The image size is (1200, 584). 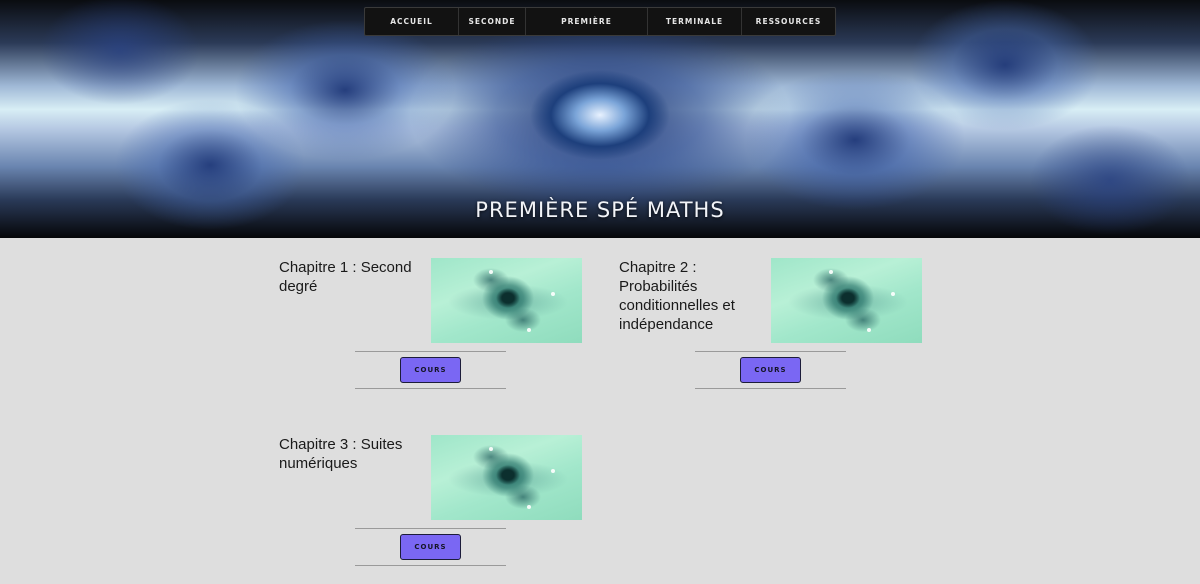 I want to click on chapter-title: Chapitre 3 : Suites numériques, so click(x=341, y=454).